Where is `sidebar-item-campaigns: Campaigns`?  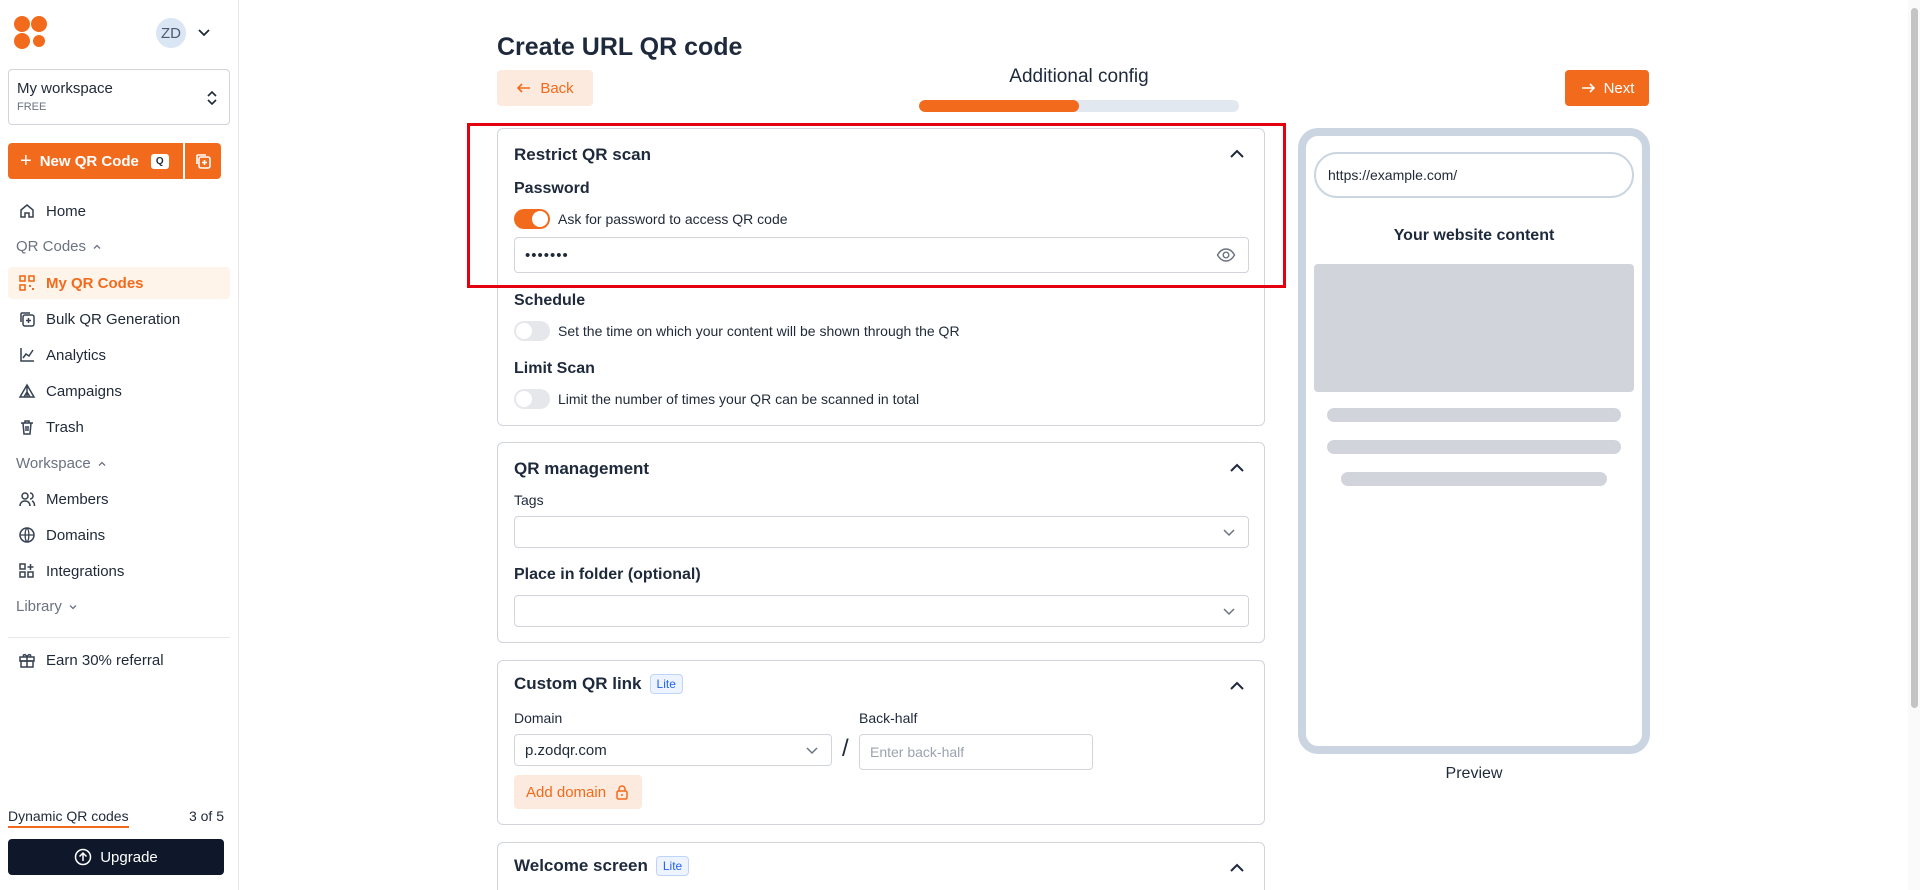 sidebar-item-campaigns: Campaigns is located at coordinates (119, 391).